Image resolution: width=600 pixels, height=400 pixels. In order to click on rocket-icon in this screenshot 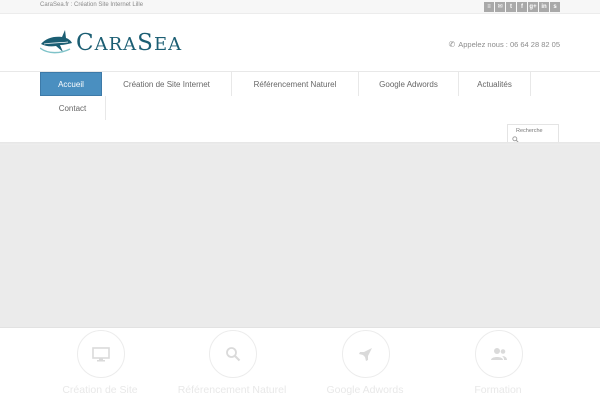, I will do `click(365, 354)`.